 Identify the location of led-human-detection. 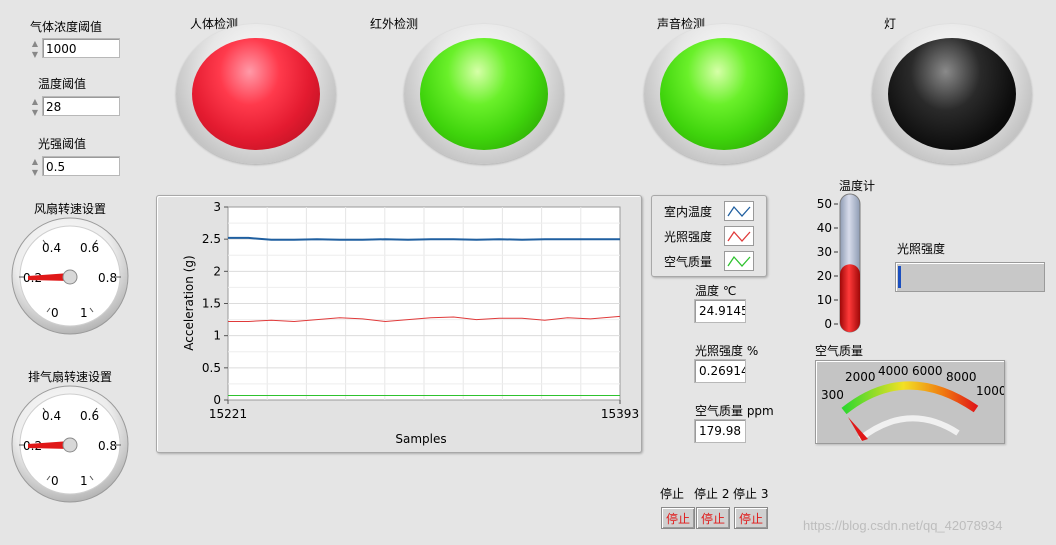
(256, 94).